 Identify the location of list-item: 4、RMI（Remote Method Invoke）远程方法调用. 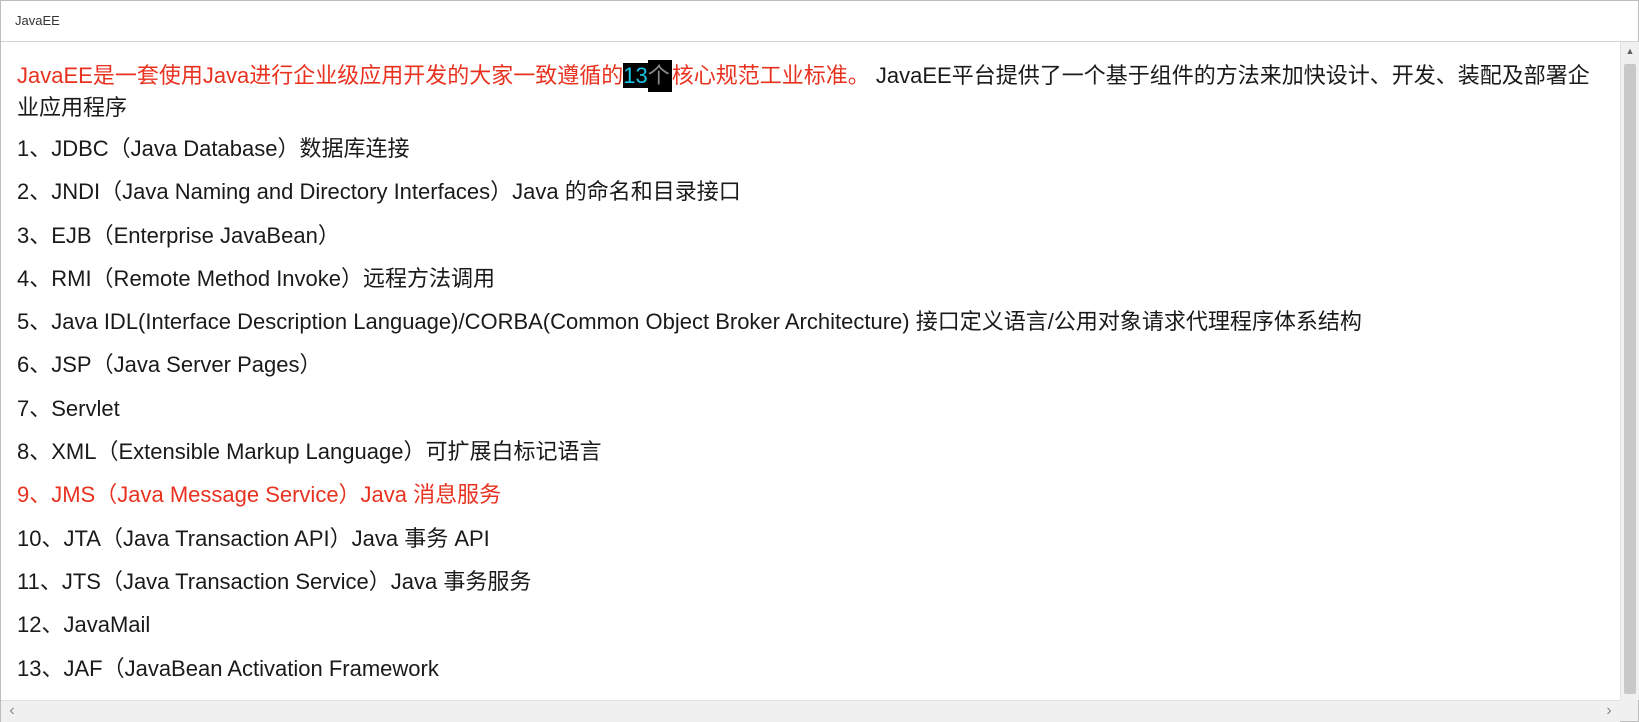
(812, 278).